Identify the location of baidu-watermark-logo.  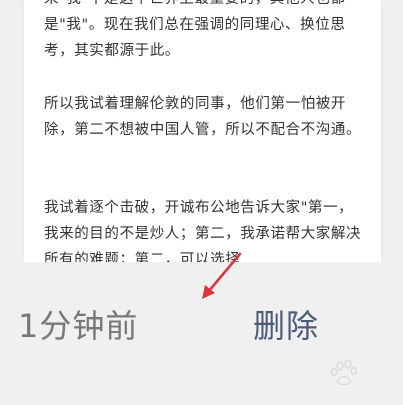
(340, 376).